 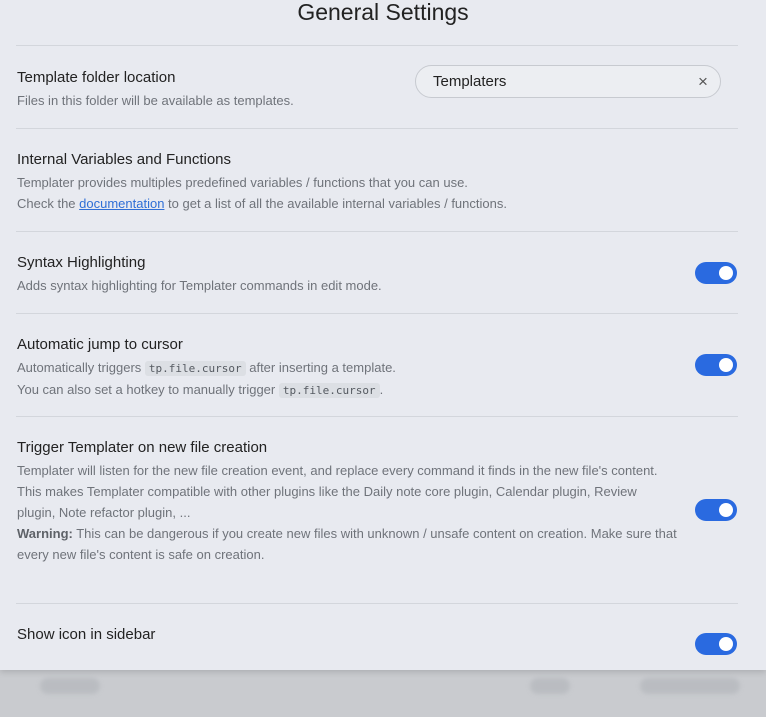 What do you see at coordinates (121, 203) in the screenshot?
I see `documentation-link: documentation` at bounding box center [121, 203].